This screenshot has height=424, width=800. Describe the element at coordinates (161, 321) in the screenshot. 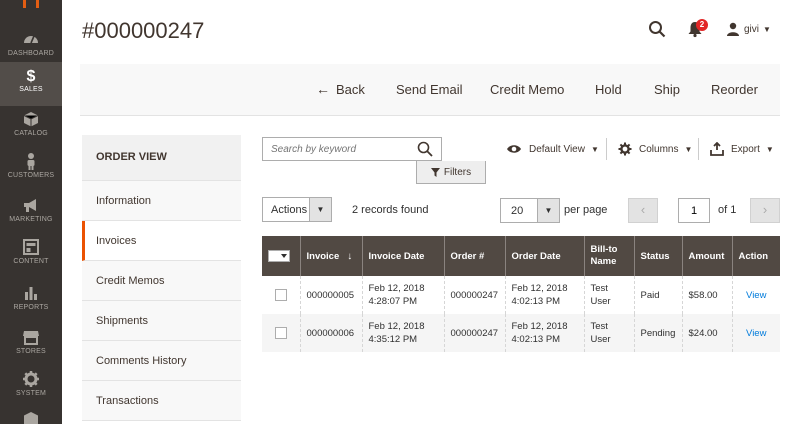

I see `tab-shipments: Shipments` at that location.